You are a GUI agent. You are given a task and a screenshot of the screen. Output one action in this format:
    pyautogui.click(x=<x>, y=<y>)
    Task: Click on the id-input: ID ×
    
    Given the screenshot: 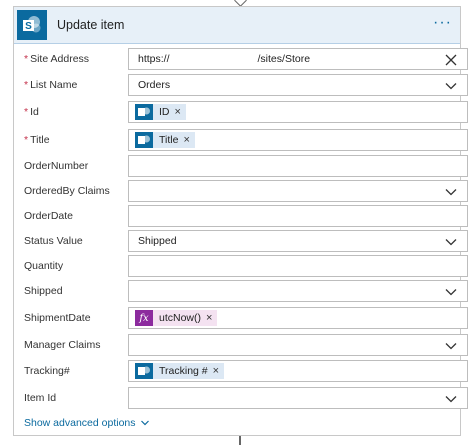 What is the action you would take?
    pyautogui.click(x=298, y=112)
    